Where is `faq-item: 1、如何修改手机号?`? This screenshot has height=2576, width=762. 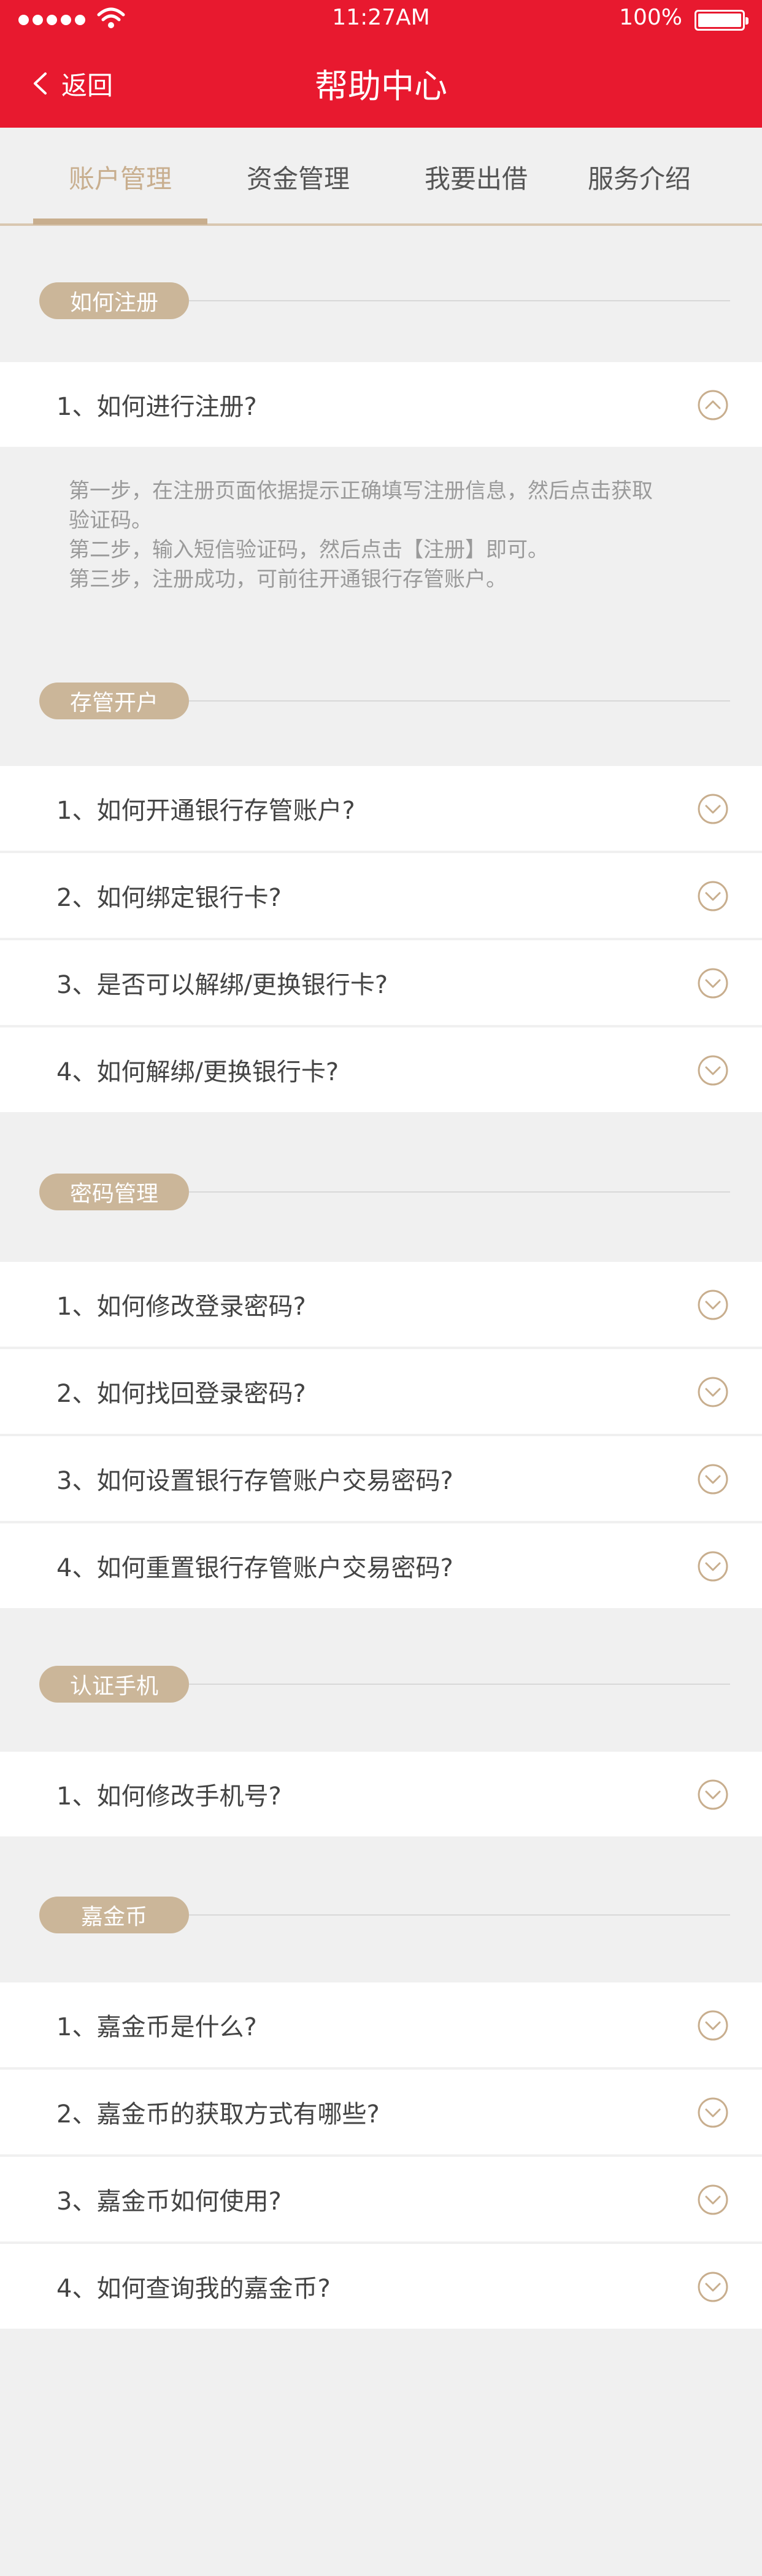 faq-item: 1、如何修改手机号? is located at coordinates (381, 1794).